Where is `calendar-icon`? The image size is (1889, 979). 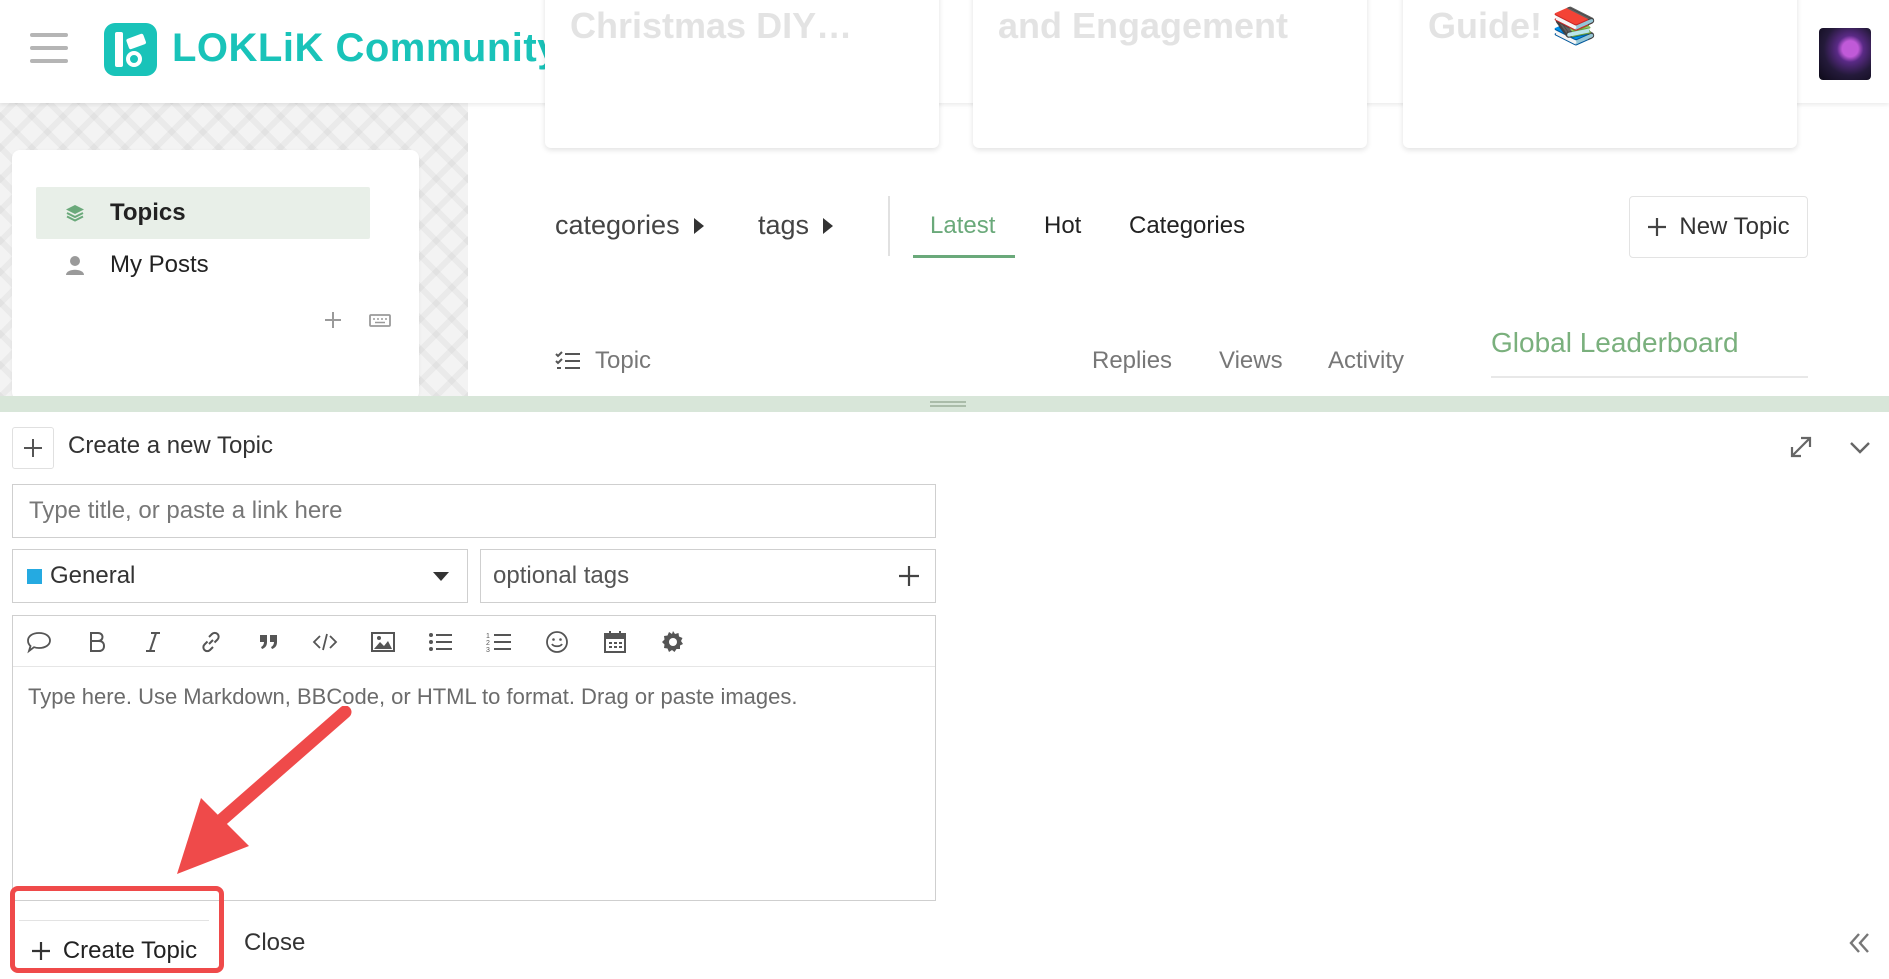
calendar-icon is located at coordinates (615, 642).